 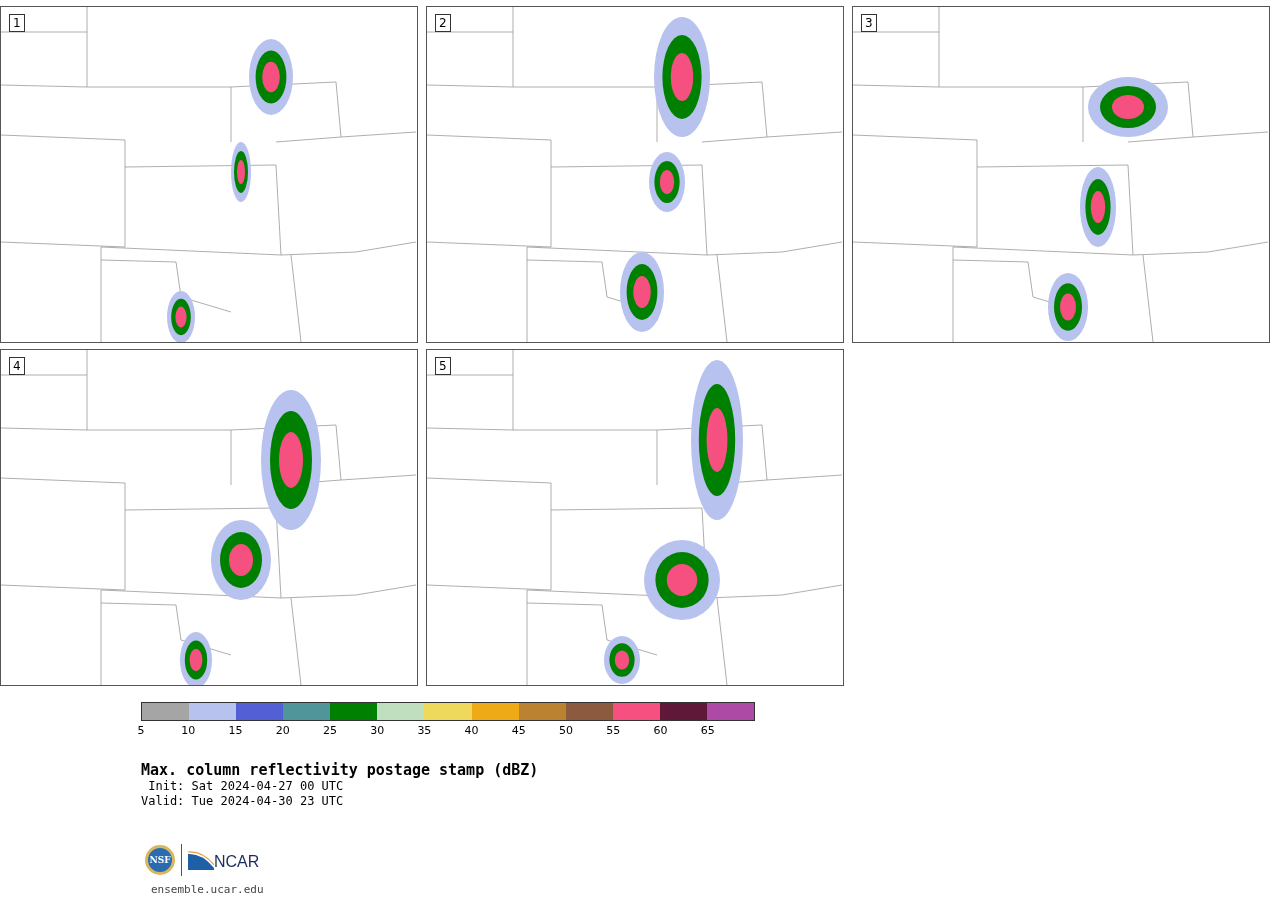 I want to click on init-time: Init: Sat 2024-04-27 00 UTC, so click(x=246, y=786).